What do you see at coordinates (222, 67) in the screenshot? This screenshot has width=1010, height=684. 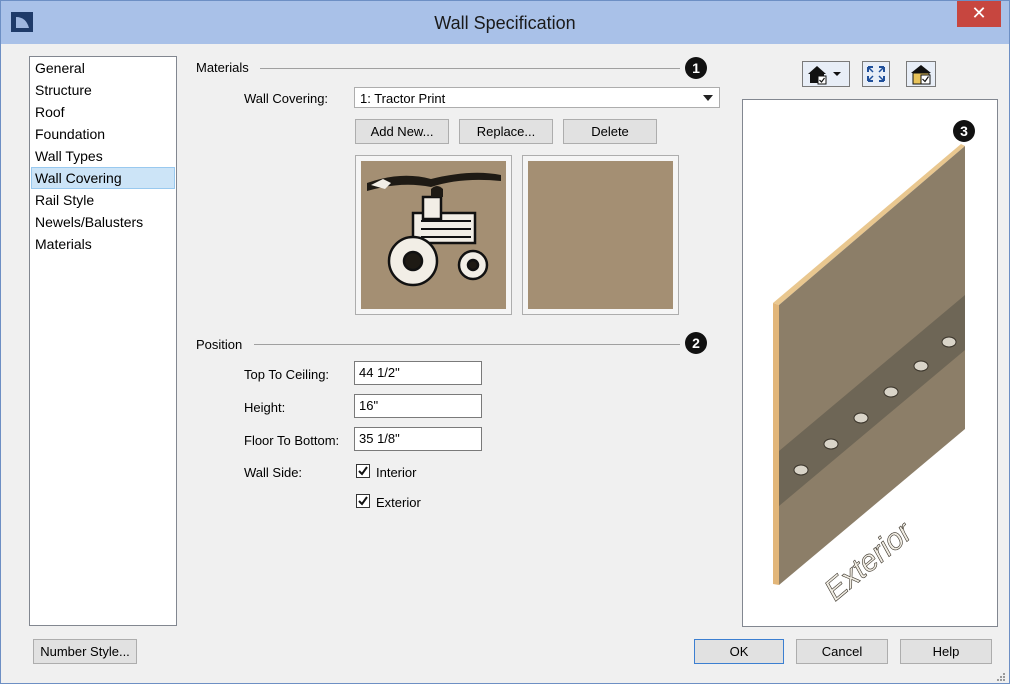 I see `materials-group-label: Materials` at bounding box center [222, 67].